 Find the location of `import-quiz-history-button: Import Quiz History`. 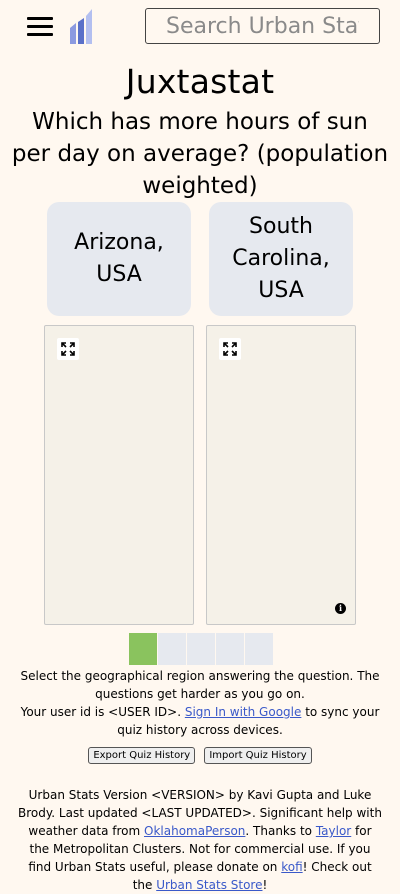

import-quiz-history-button: Import Quiz History is located at coordinates (258, 755).